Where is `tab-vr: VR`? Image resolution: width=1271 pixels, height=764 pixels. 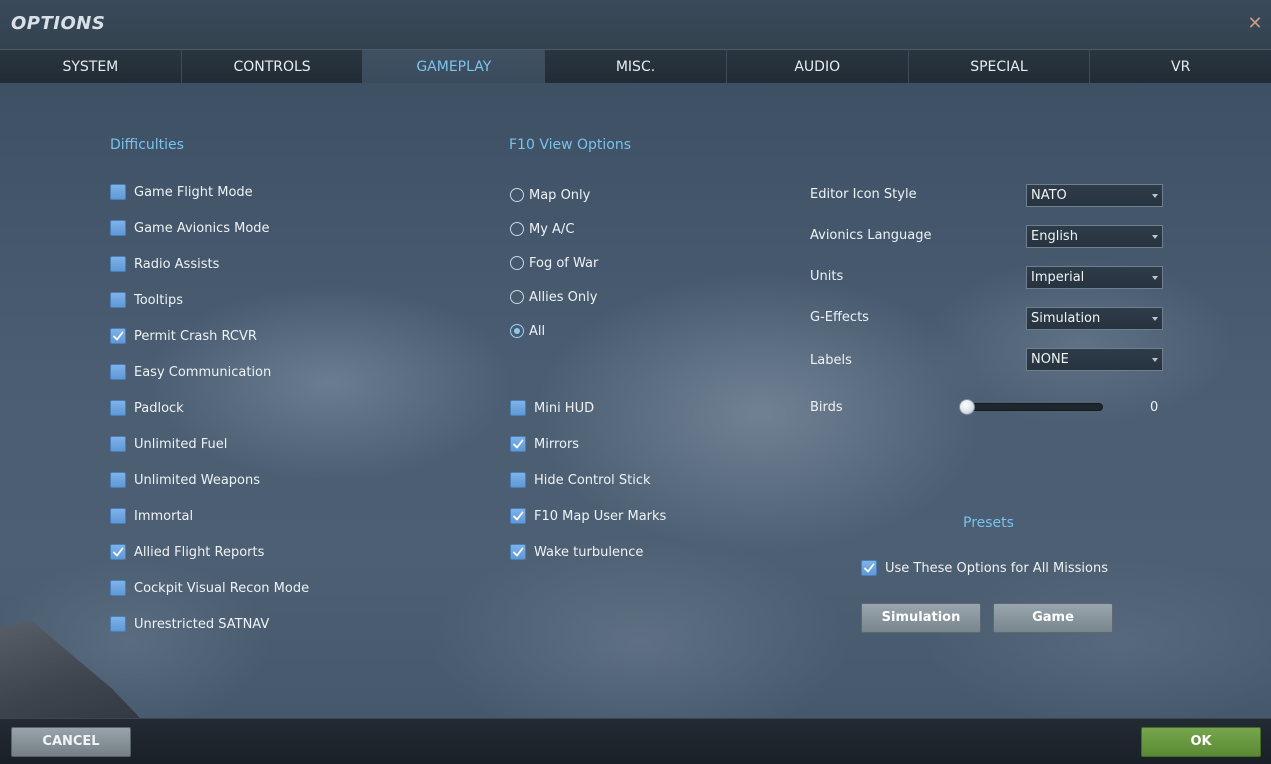 tab-vr: VR is located at coordinates (1180, 66).